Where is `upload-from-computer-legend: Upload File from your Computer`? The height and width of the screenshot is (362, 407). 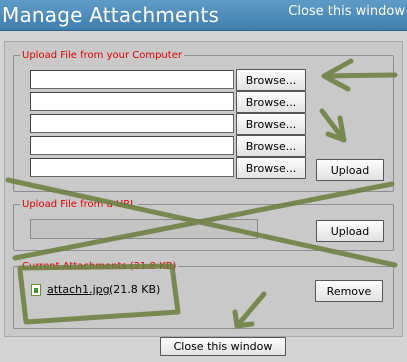
upload-from-computer-legend: Upload File from your Computer is located at coordinates (102, 55).